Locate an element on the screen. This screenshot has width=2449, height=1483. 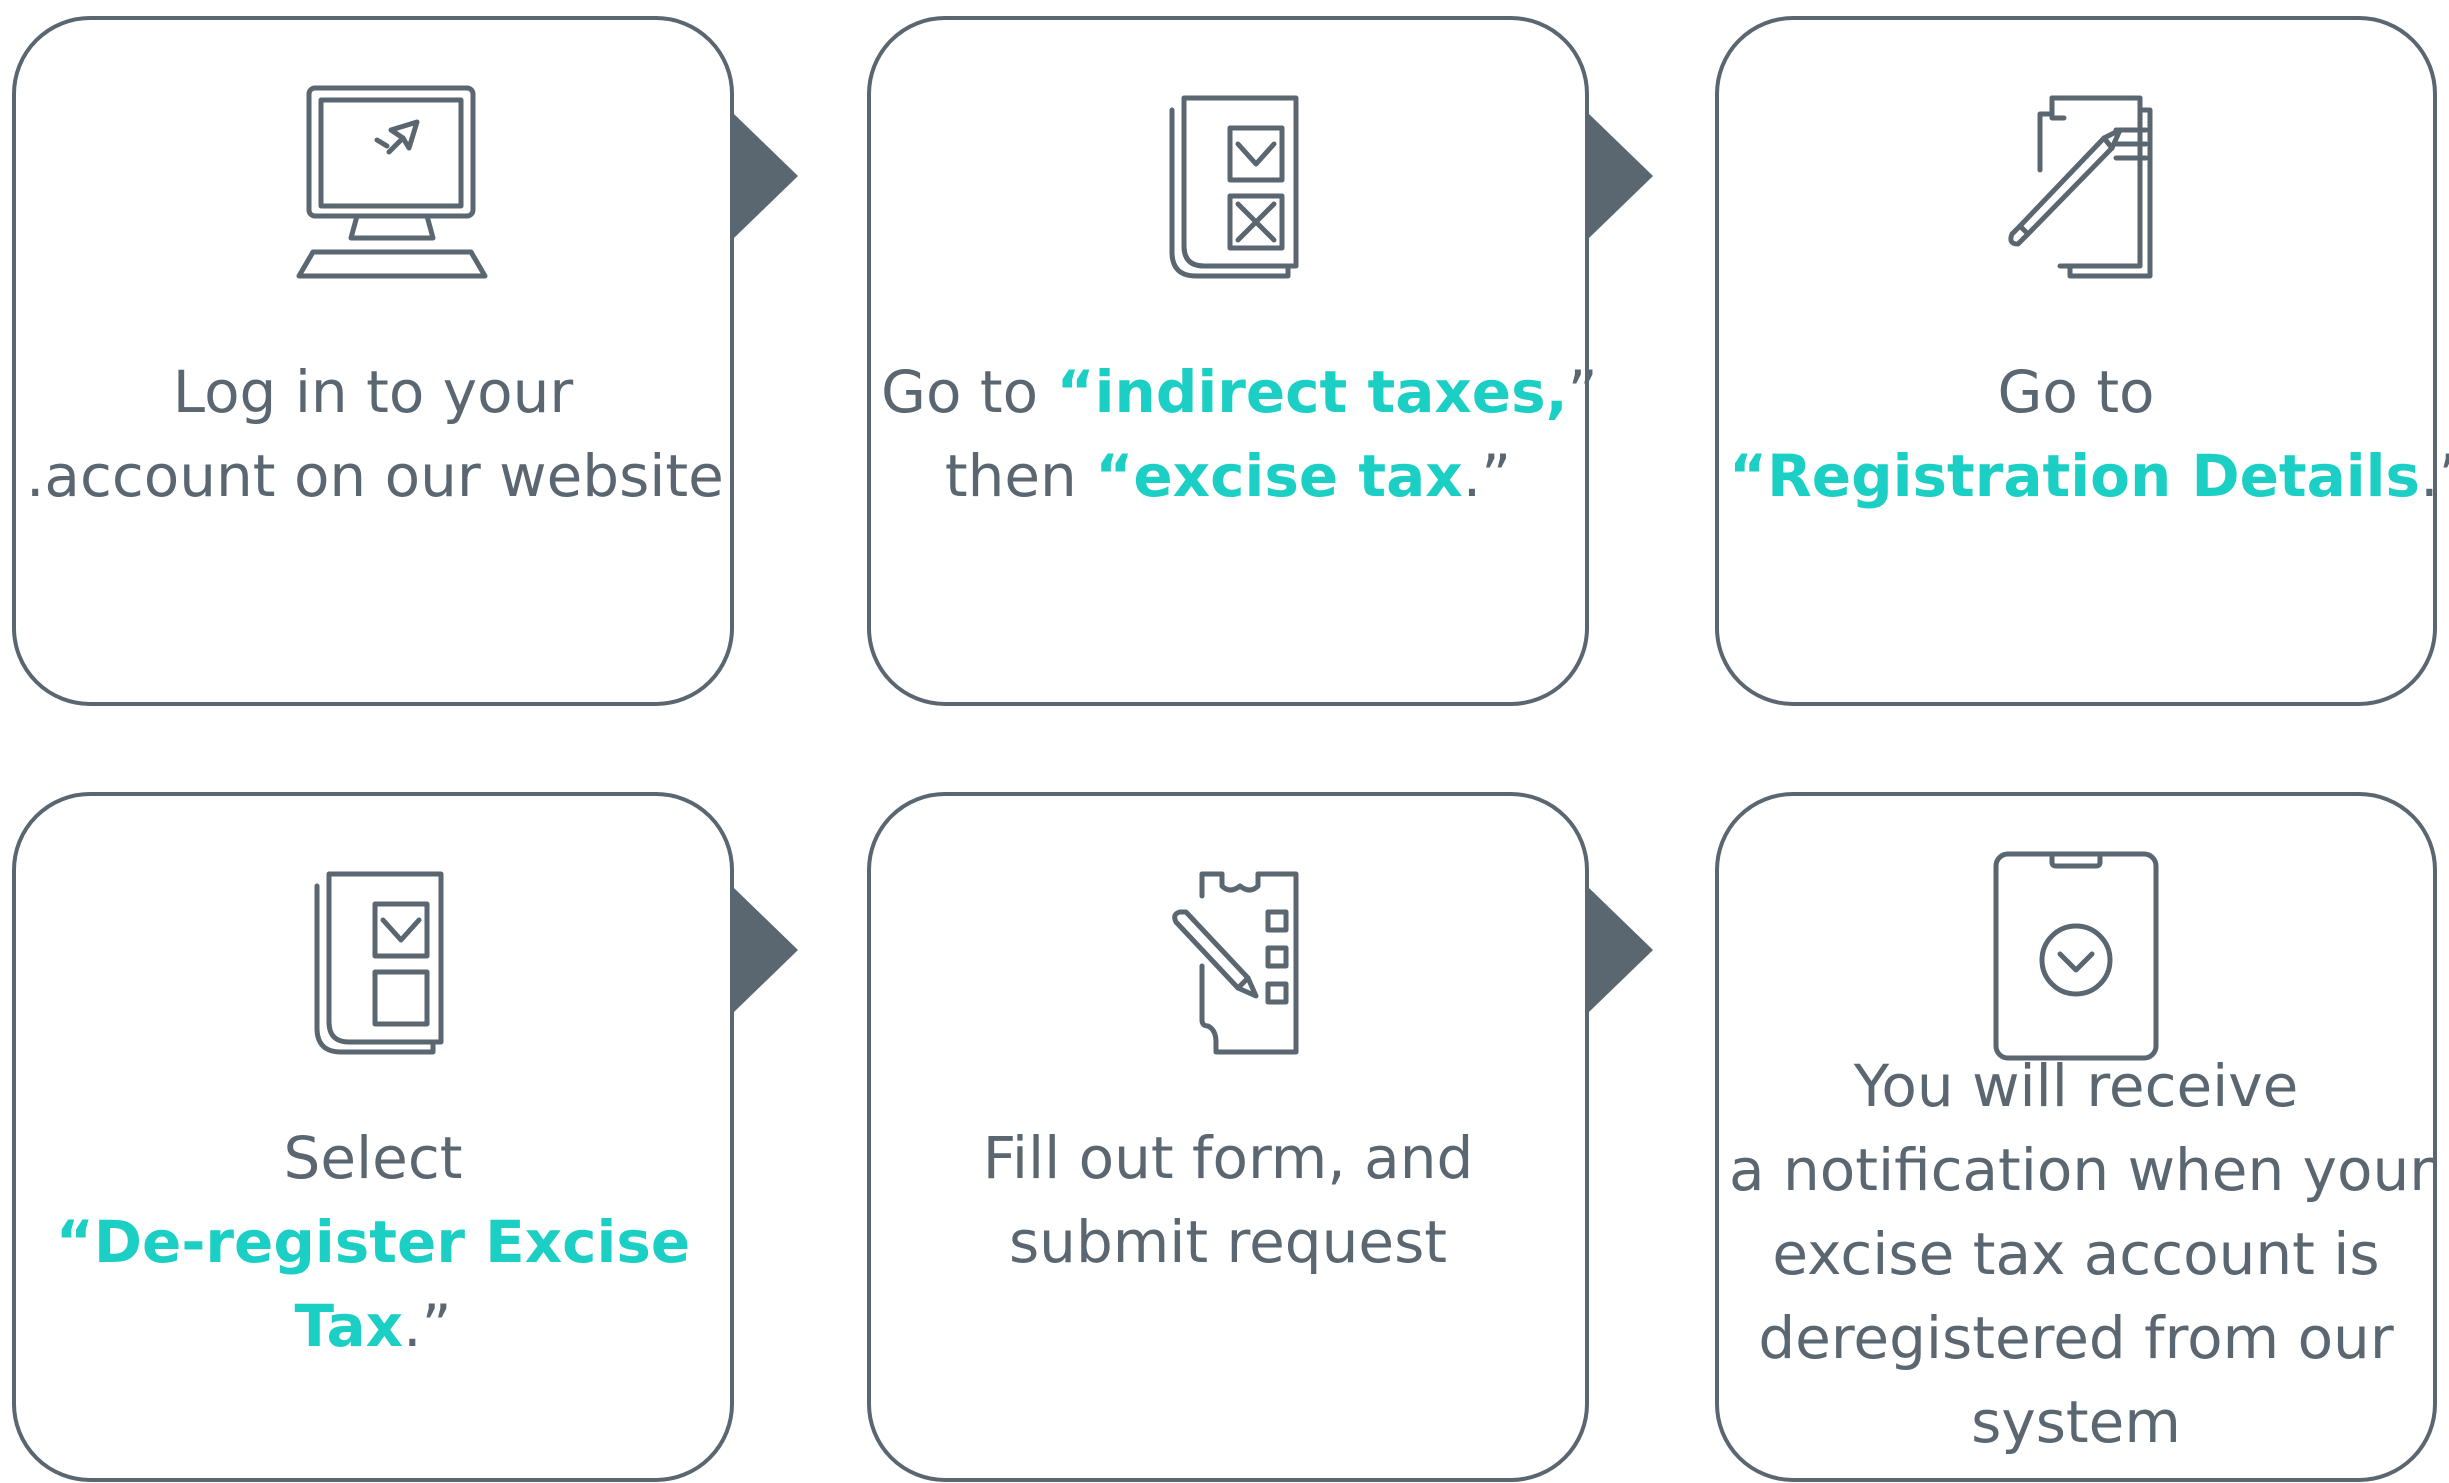
step-label-registration-details: Go to “Registration Details.” is located at coordinates (2089, 434).